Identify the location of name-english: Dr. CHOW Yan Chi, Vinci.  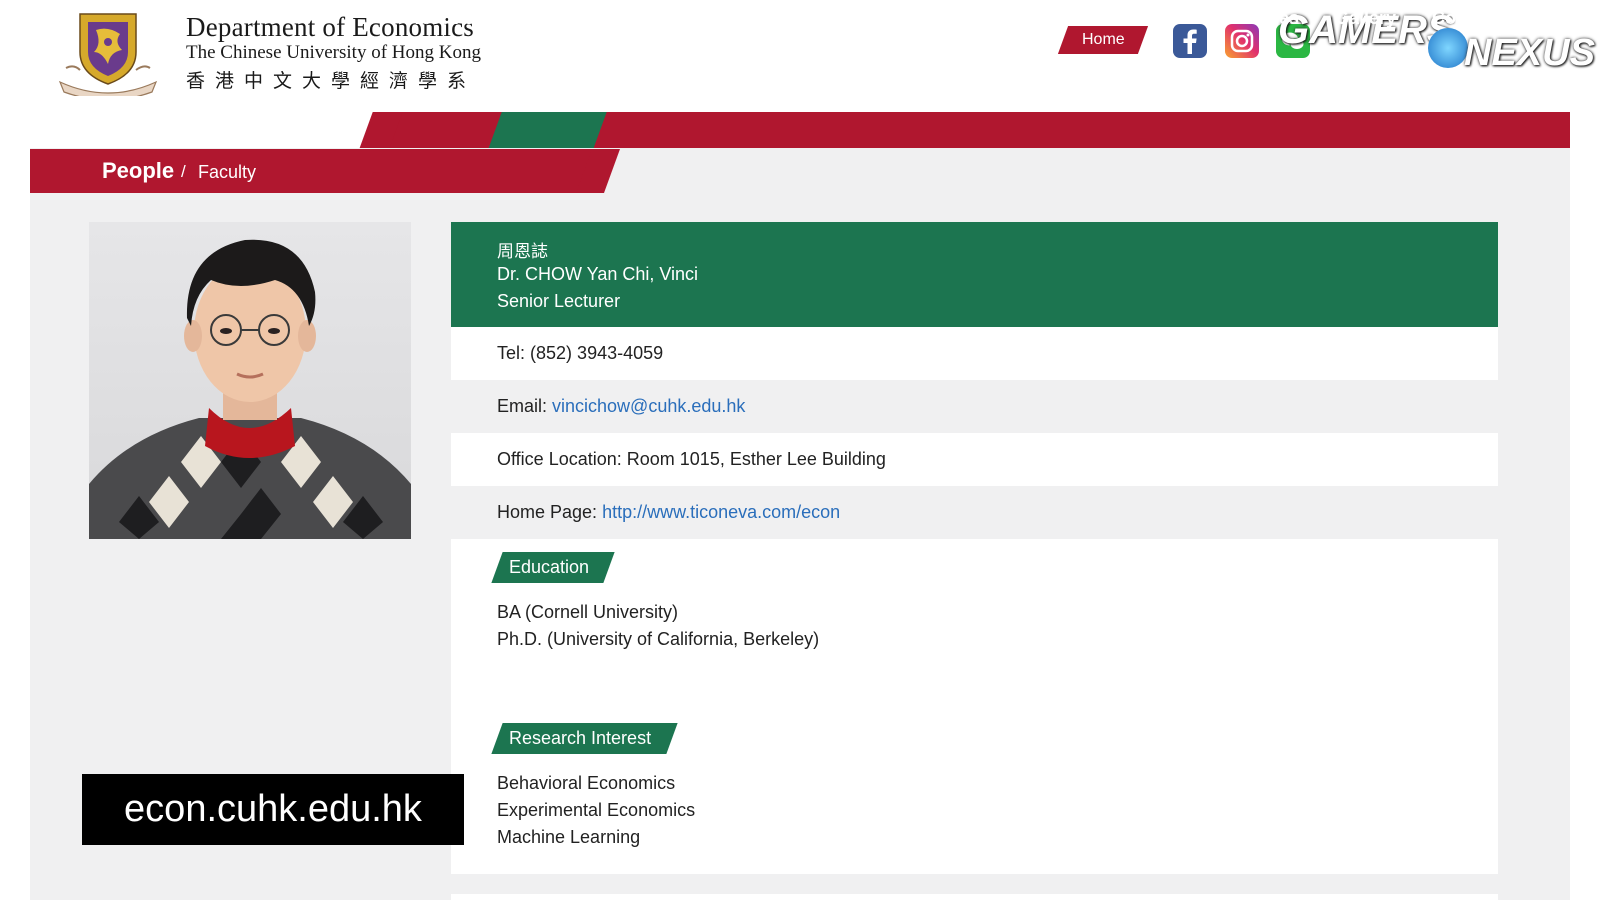
(598, 274).